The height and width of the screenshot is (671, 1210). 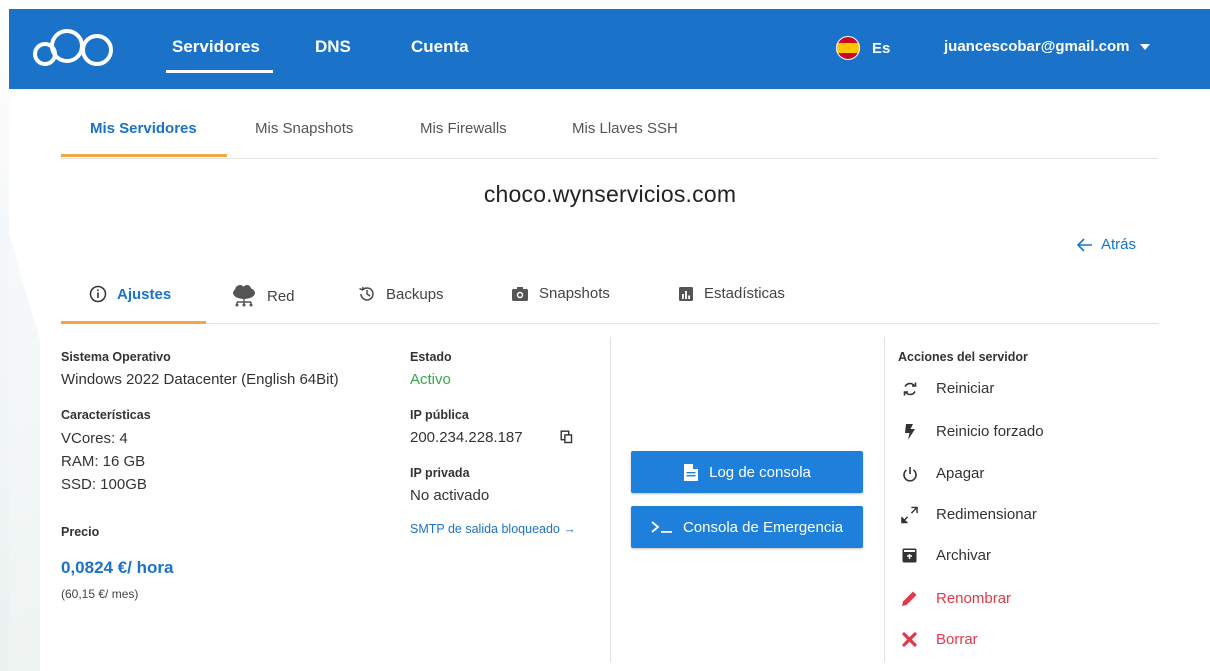 What do you see at coordinates (415, 294) in the screenshot?
I see `tab-backups-label: Backups` at bounding box center [415, 294].